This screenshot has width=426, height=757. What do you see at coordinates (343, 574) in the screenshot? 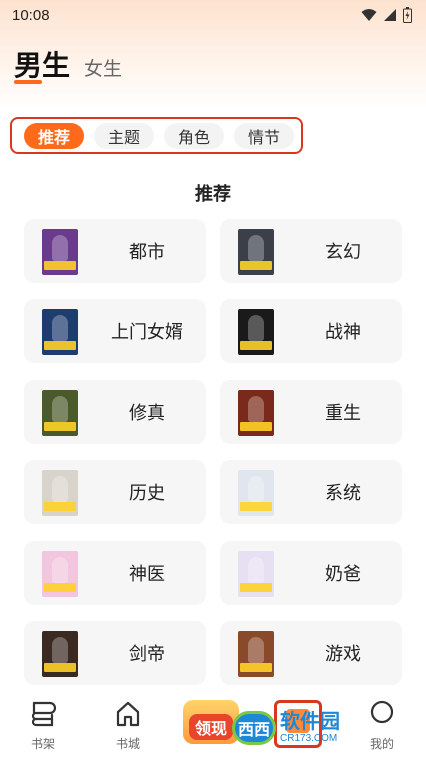
I see `category-label: 奶爸` at bounding box center [343, 574].